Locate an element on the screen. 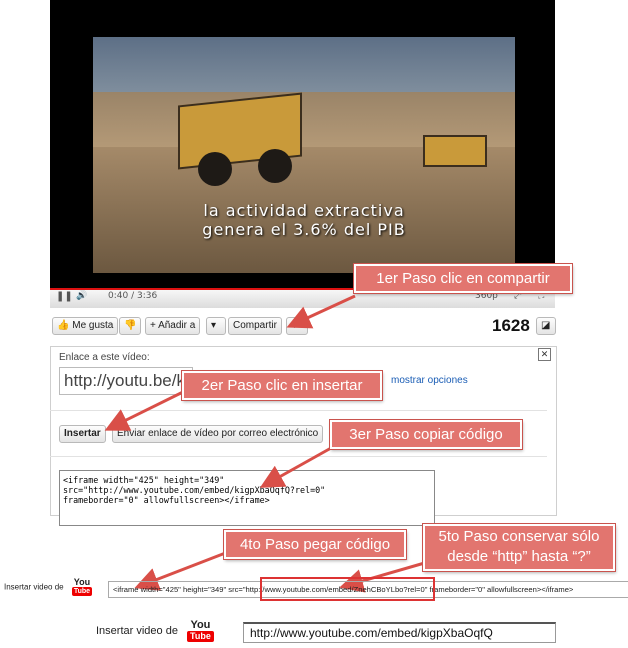 The height and width of the screenshot is (648, 628). callout-step2: 2er Paso clic en insertar is located at coordinates (282, 385).